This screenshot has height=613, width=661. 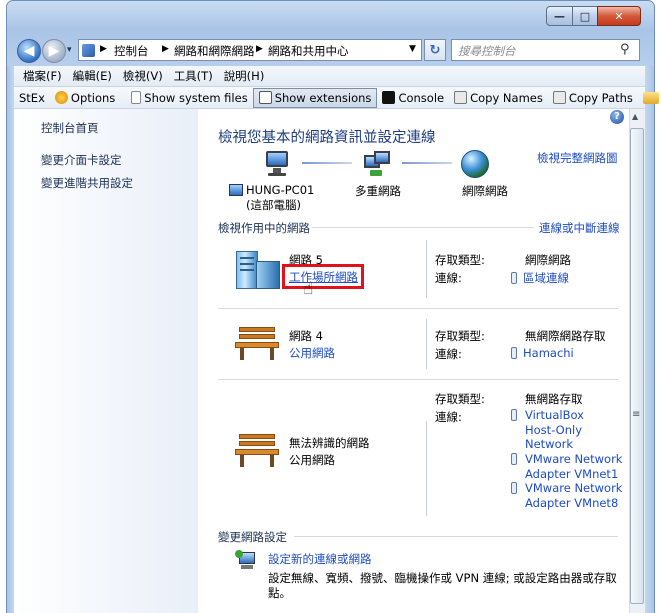 What do you see at coordinates (423, 227) in the screenshot?
I see `section-divider` at bounding box center [423, 227].